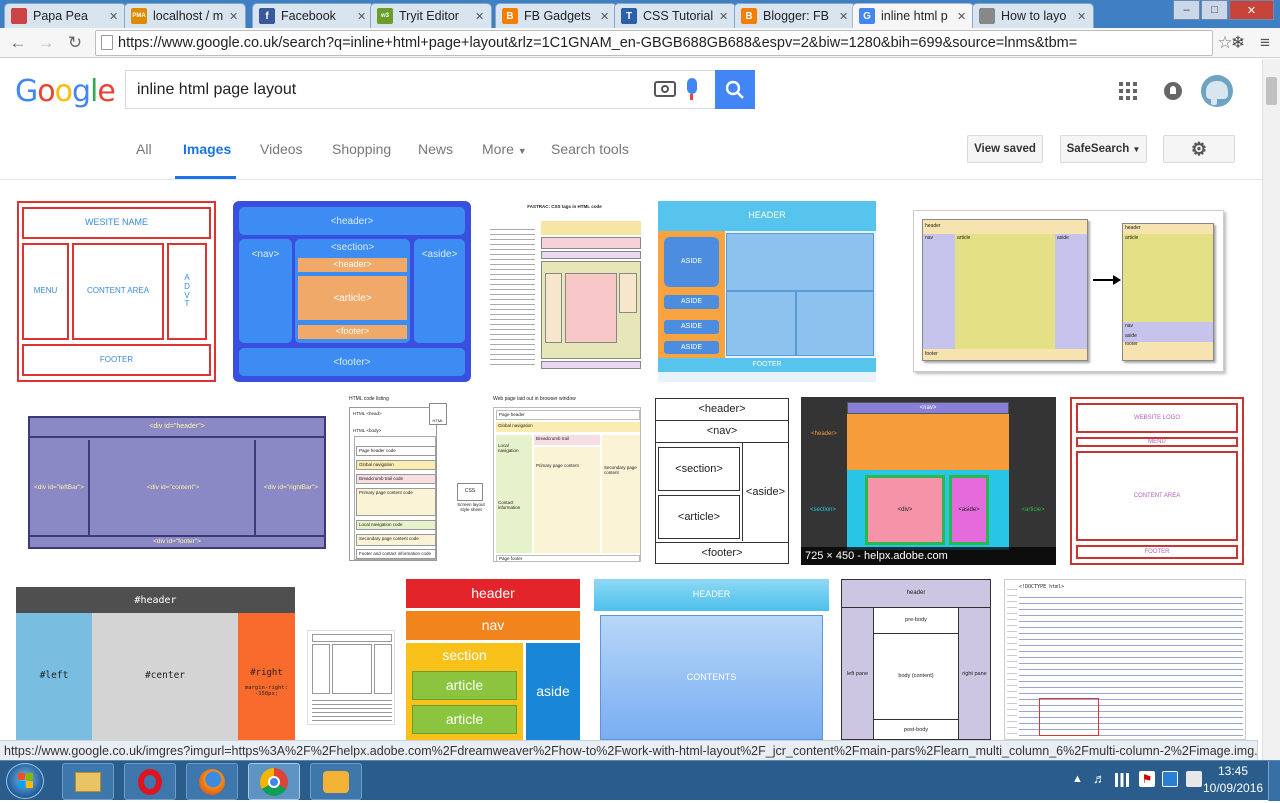 The width and height of the screenshot is (1280, 803). Describe the element at coordinates (1199, 149) in the screenshot. I see `settings-gear-icon: ⚙` at that location.